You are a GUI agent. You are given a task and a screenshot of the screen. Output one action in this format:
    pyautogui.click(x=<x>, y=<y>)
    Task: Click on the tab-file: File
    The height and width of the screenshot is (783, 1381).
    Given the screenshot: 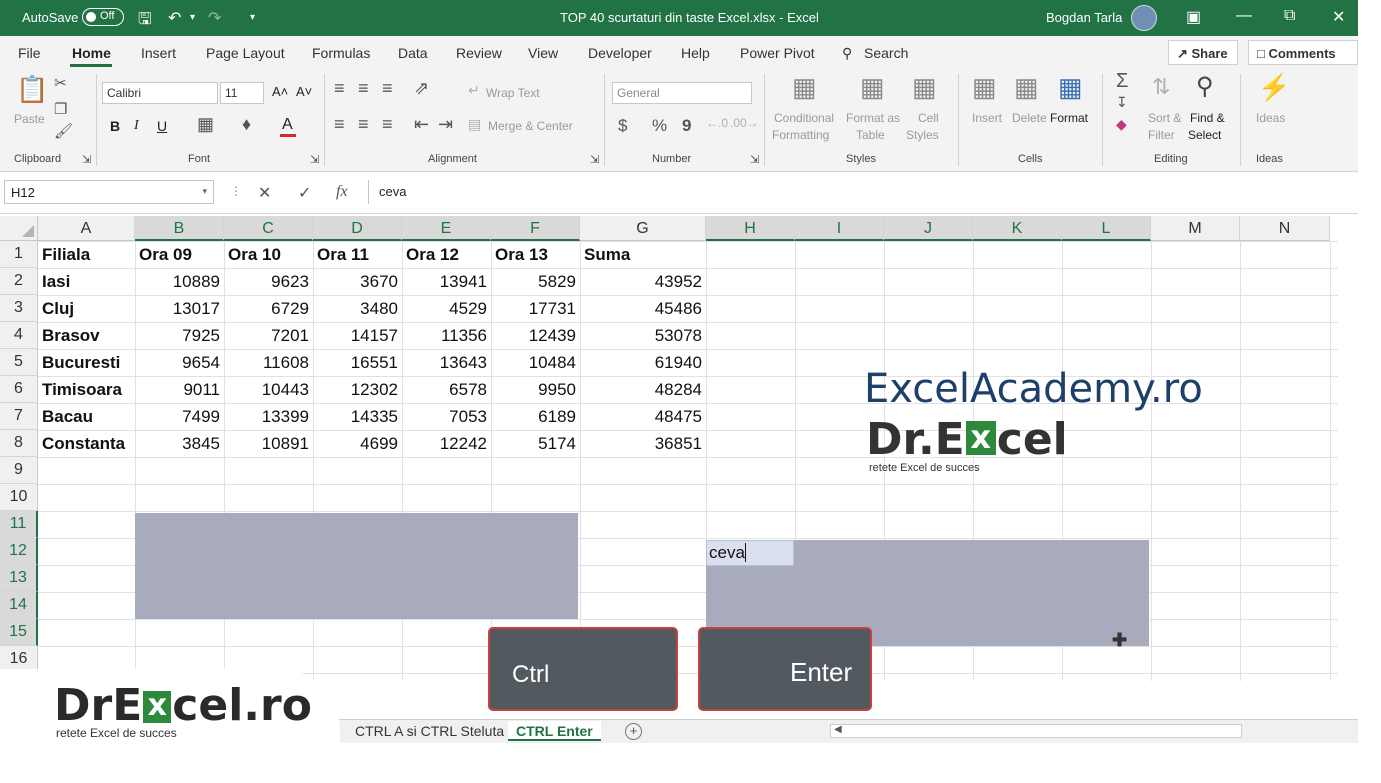 What is the action you would take?
    pyautogui.click(x=29, y=53)
    